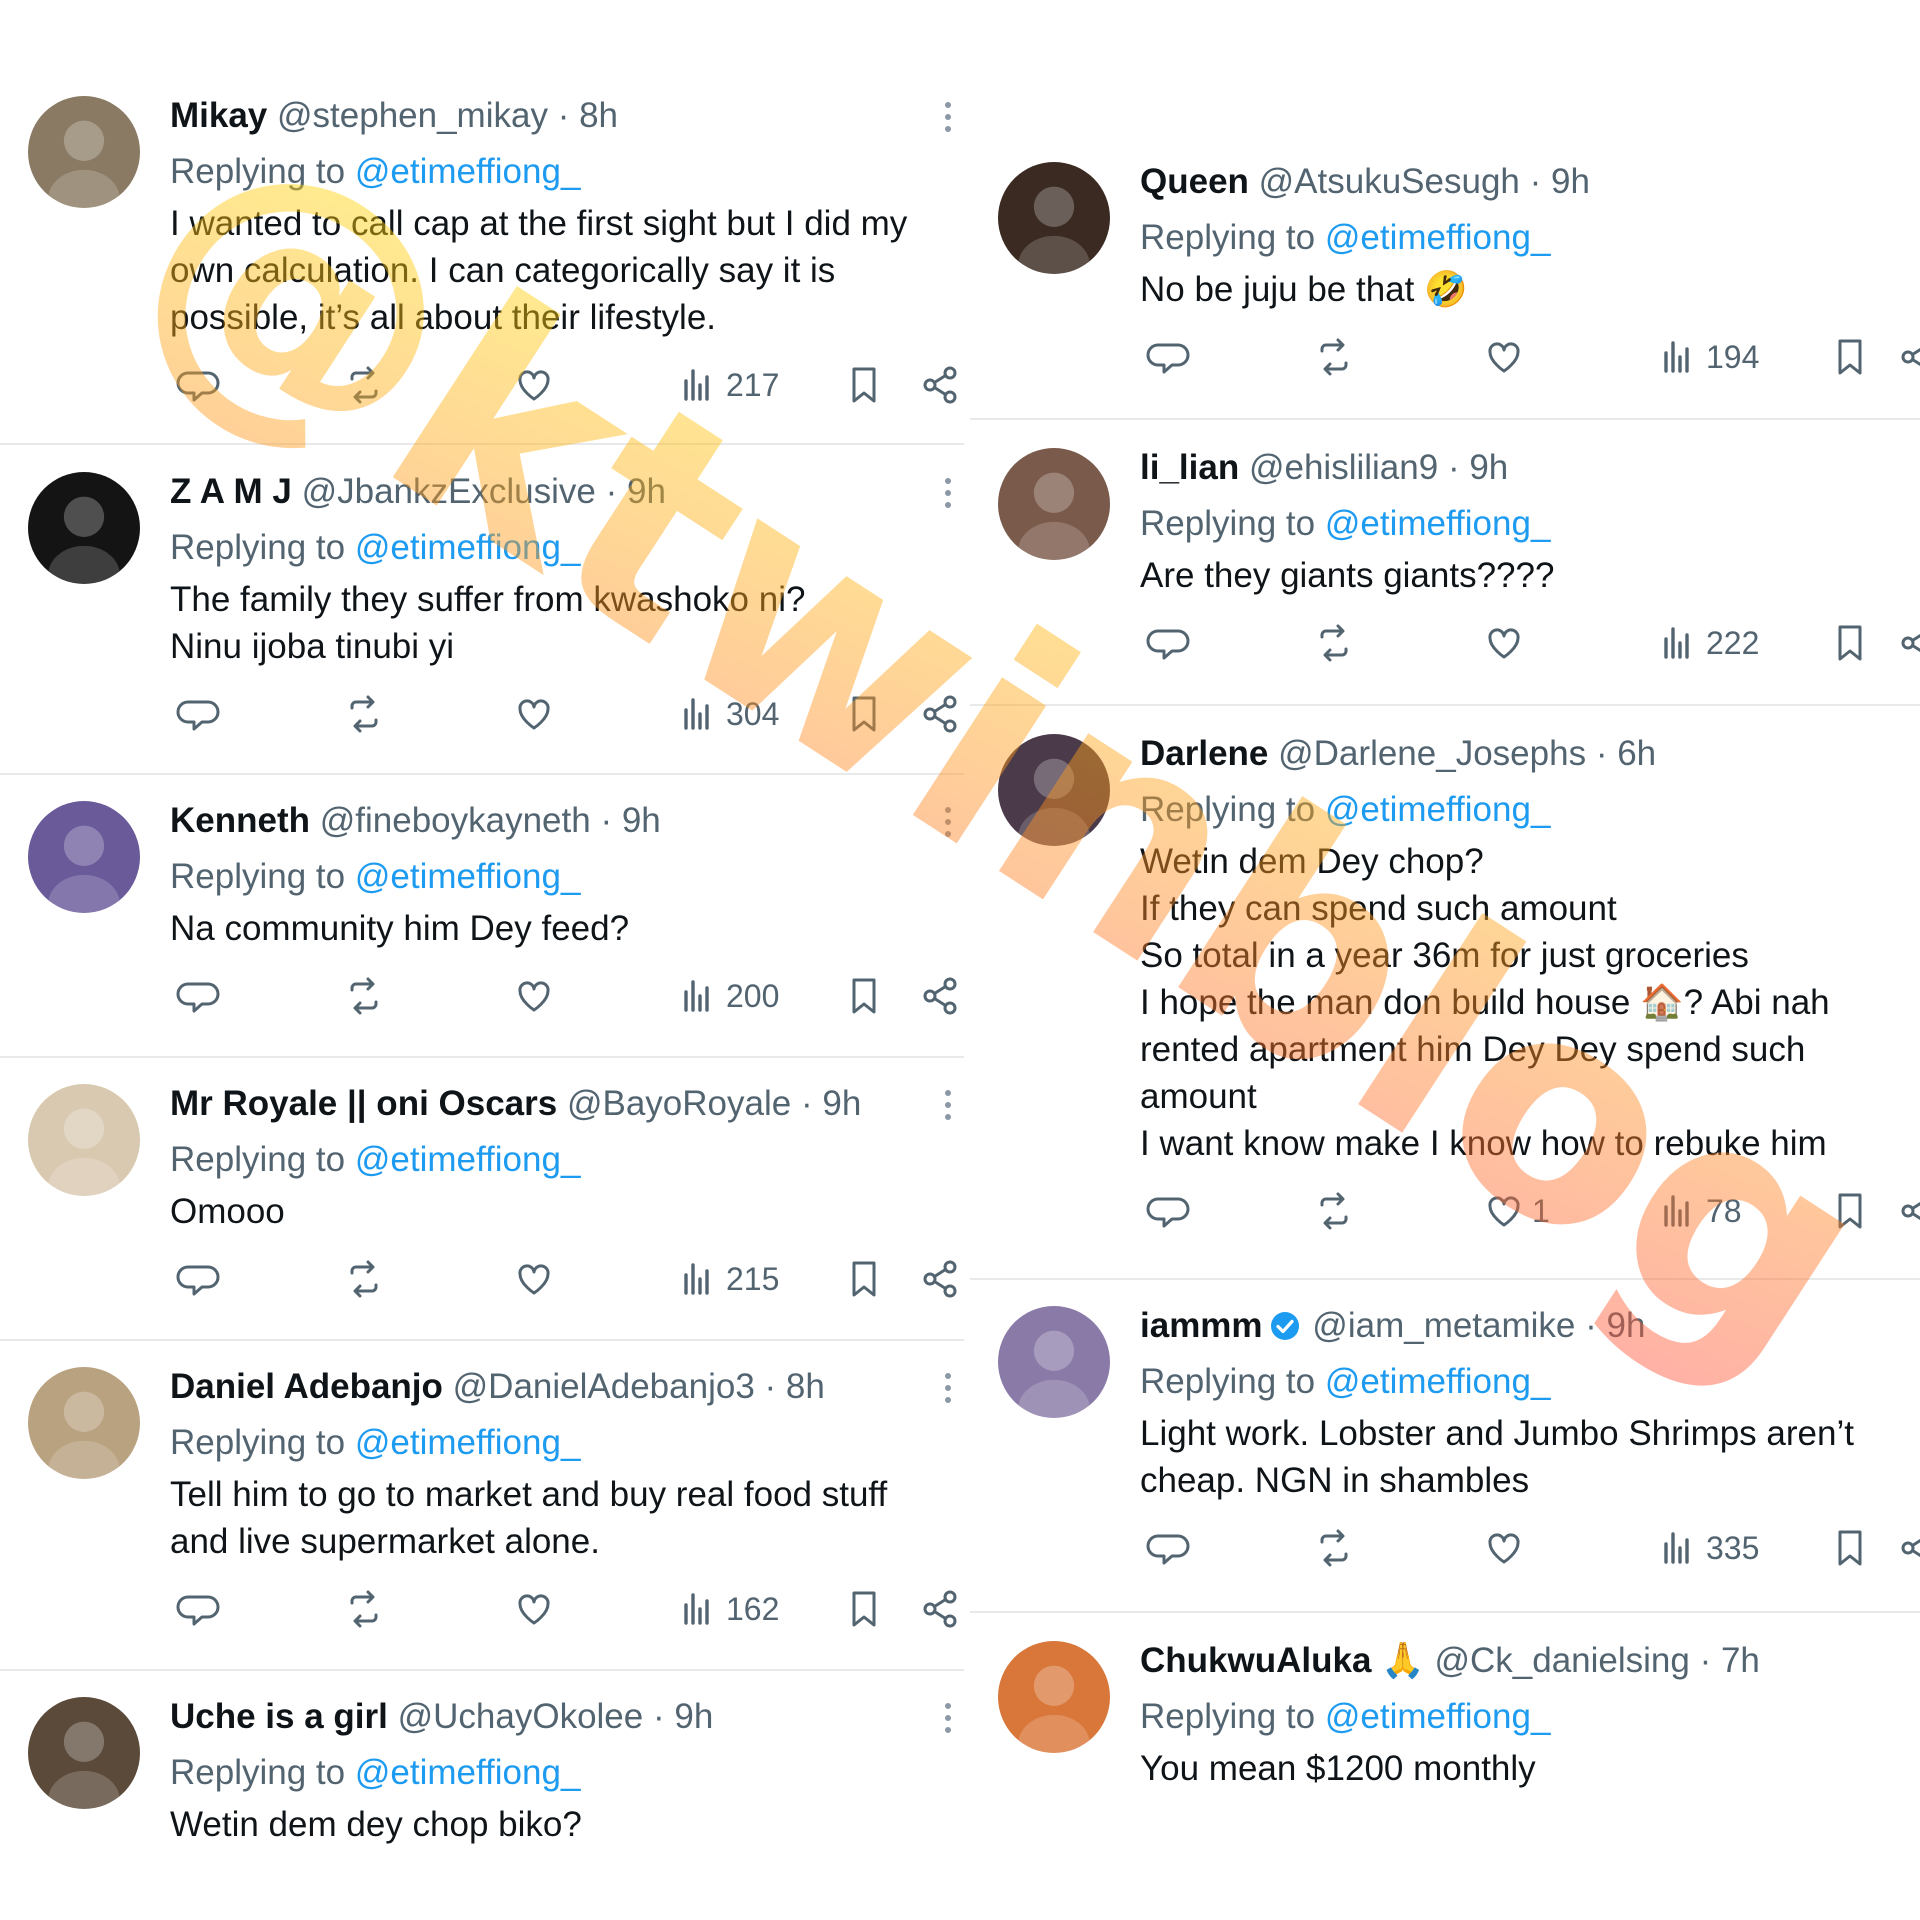  Describe the element at coordinates (604, 1386) in the screenshot. I see `user-handle: @DanielAdebanjo3` at that location.